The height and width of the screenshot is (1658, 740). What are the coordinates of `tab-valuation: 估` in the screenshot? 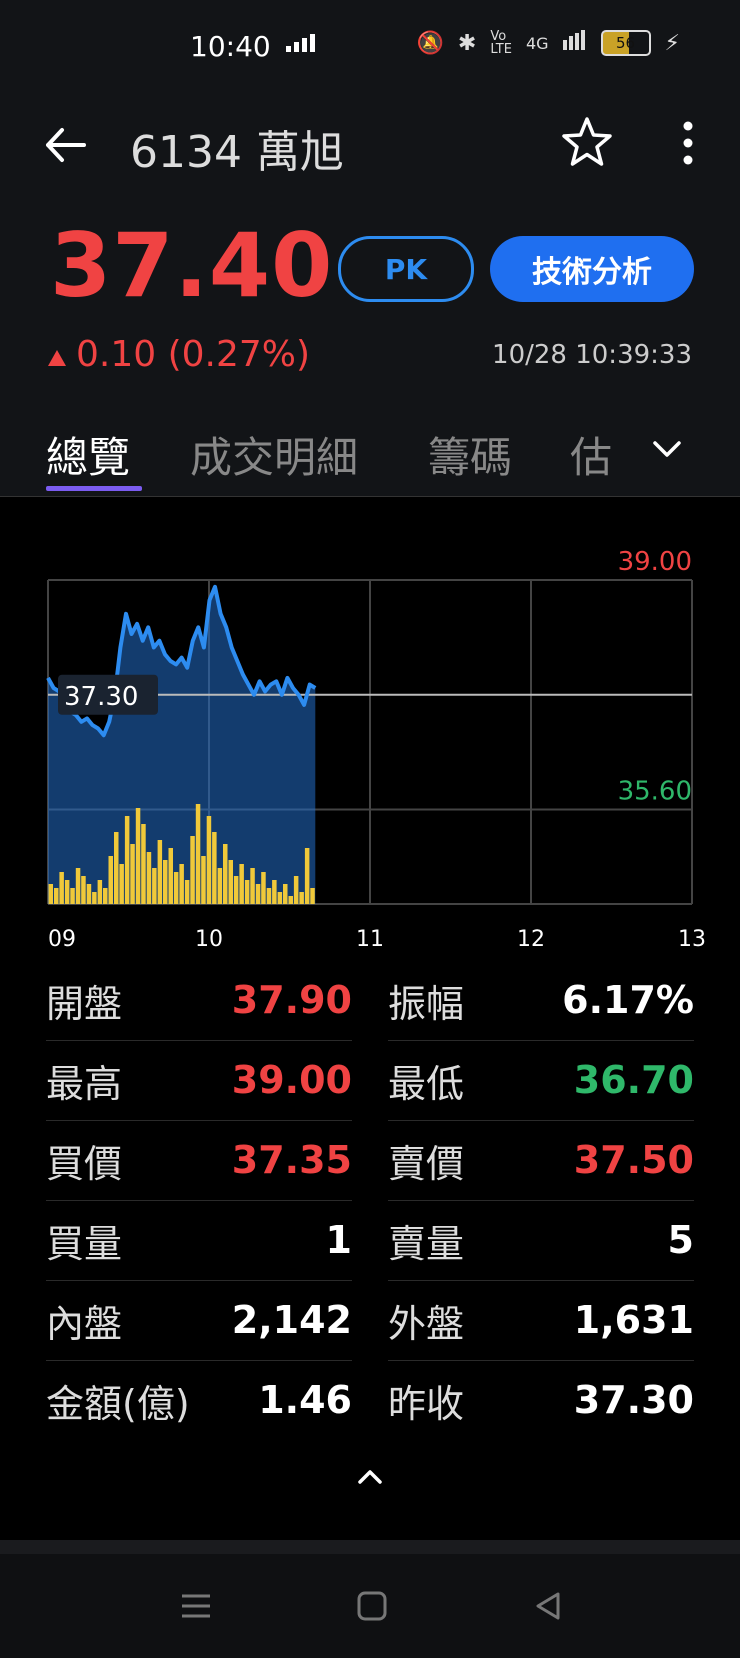 It's located at (591, 454).